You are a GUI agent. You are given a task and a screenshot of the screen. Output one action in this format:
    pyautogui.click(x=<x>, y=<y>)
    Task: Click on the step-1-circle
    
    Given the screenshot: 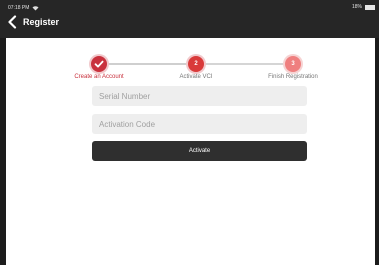 What is the action you would take?
    pyautogui.click(x=99, y=64)
    